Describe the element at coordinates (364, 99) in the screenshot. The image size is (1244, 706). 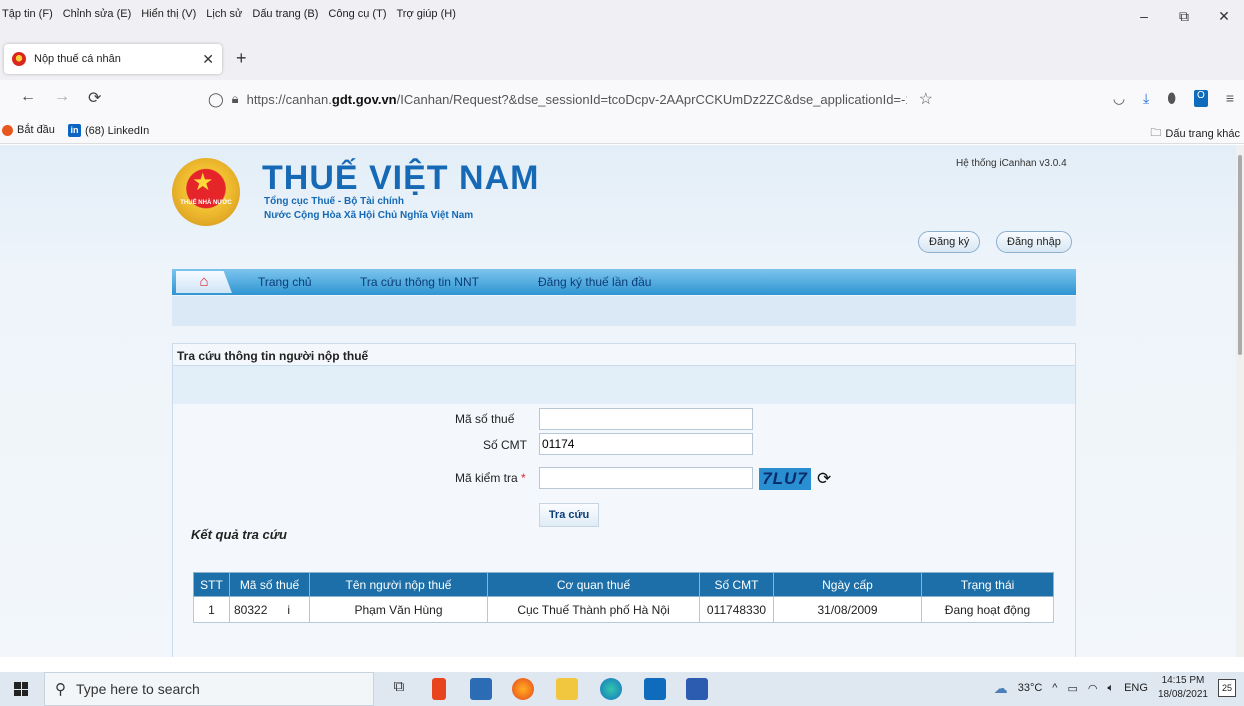
I see `url-domain: gdt.gov.vn` at that location.